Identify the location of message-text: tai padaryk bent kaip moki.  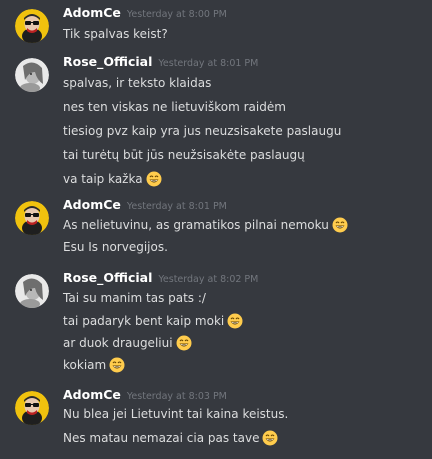
(144, 321).